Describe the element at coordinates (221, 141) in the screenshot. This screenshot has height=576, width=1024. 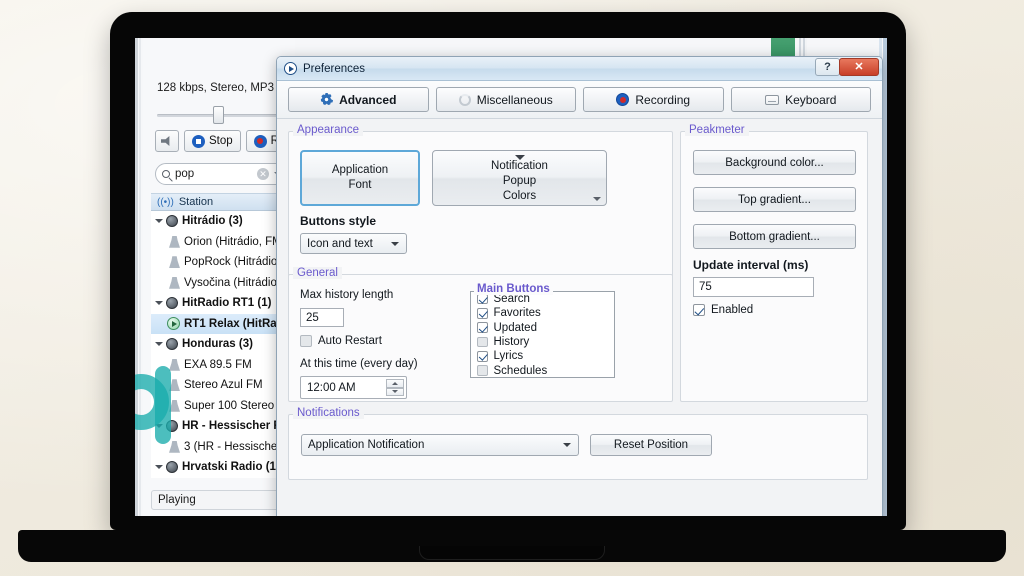
I see `stop-button-label: Stop` at that location.